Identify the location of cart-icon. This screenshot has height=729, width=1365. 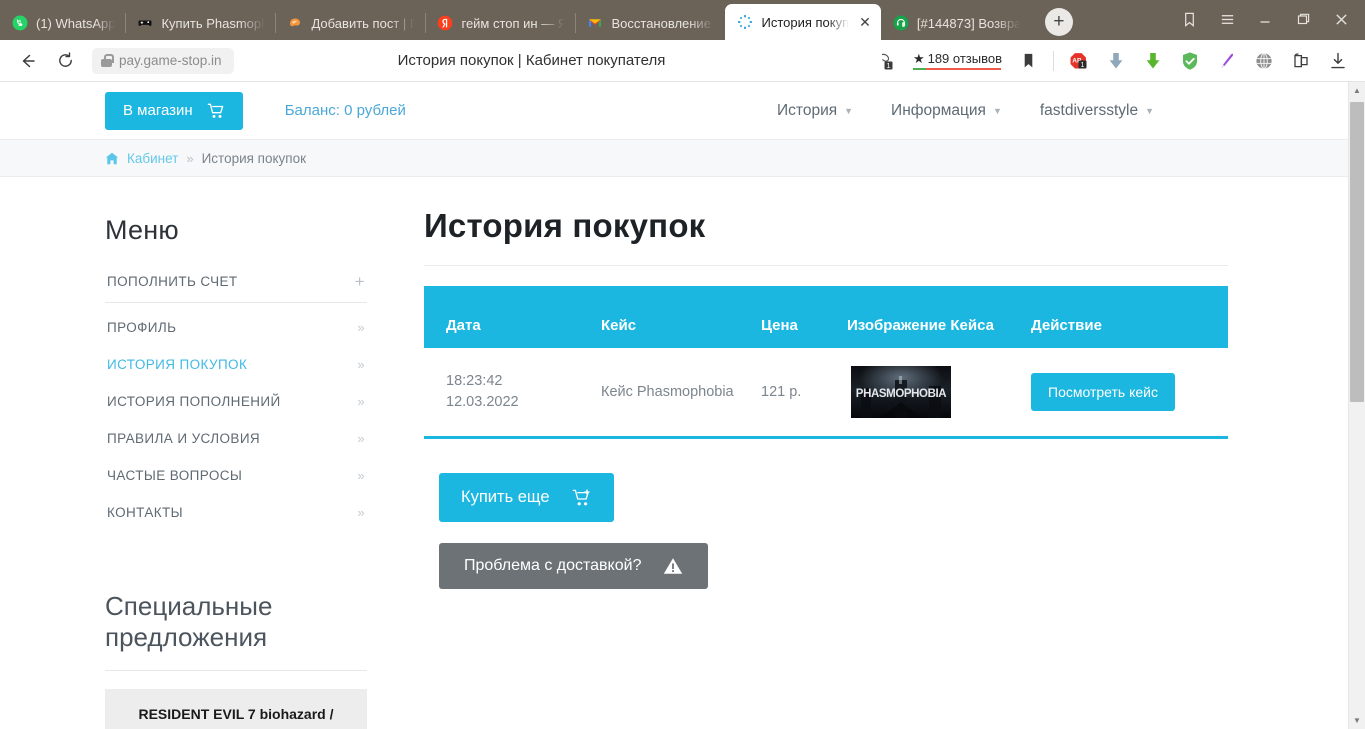
(216, 111).